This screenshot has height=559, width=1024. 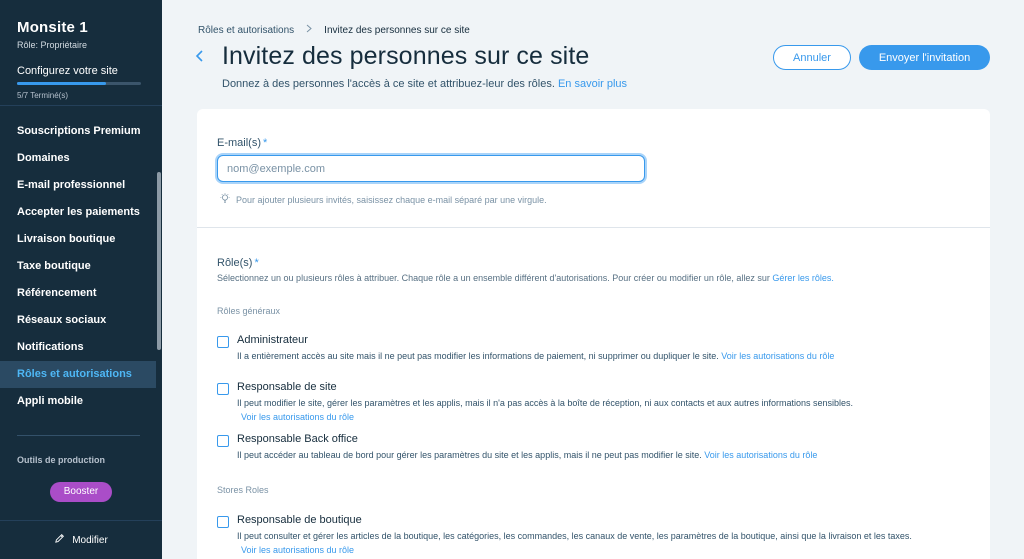 What do you see at coordinates (593, 227) in the screenshot?
I see `card-divider` at bounding box center [593, 227].